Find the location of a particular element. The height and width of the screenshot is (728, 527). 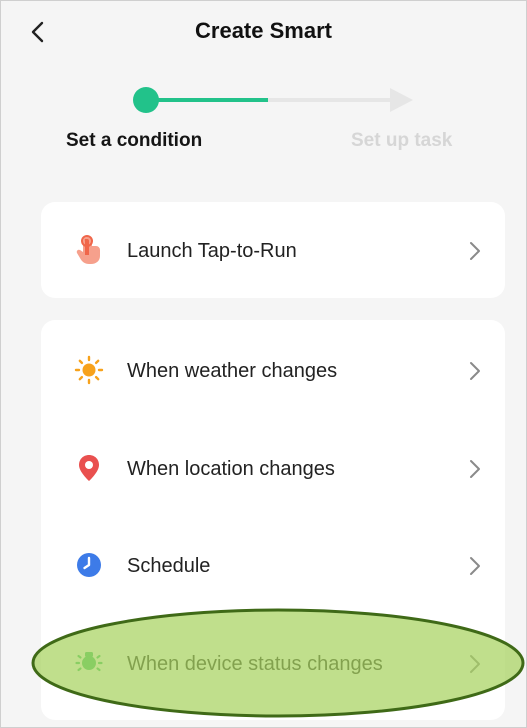

list-item-location: When location changes is located at coordinates (273, 466).